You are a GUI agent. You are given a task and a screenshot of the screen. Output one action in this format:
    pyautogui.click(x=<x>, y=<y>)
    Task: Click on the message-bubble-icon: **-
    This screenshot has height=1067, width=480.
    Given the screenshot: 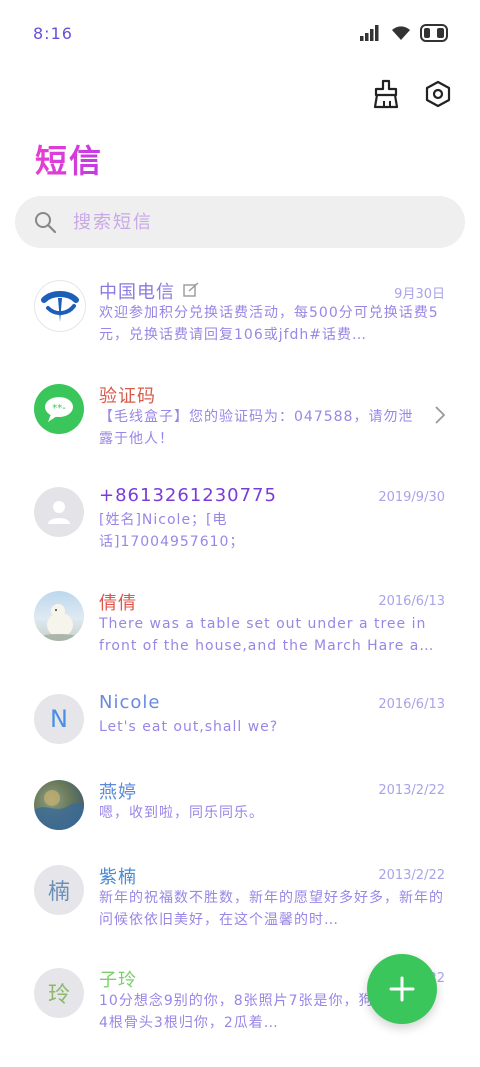 What is the action you would take?
    pyautogui.click(x=59, y=409)
    